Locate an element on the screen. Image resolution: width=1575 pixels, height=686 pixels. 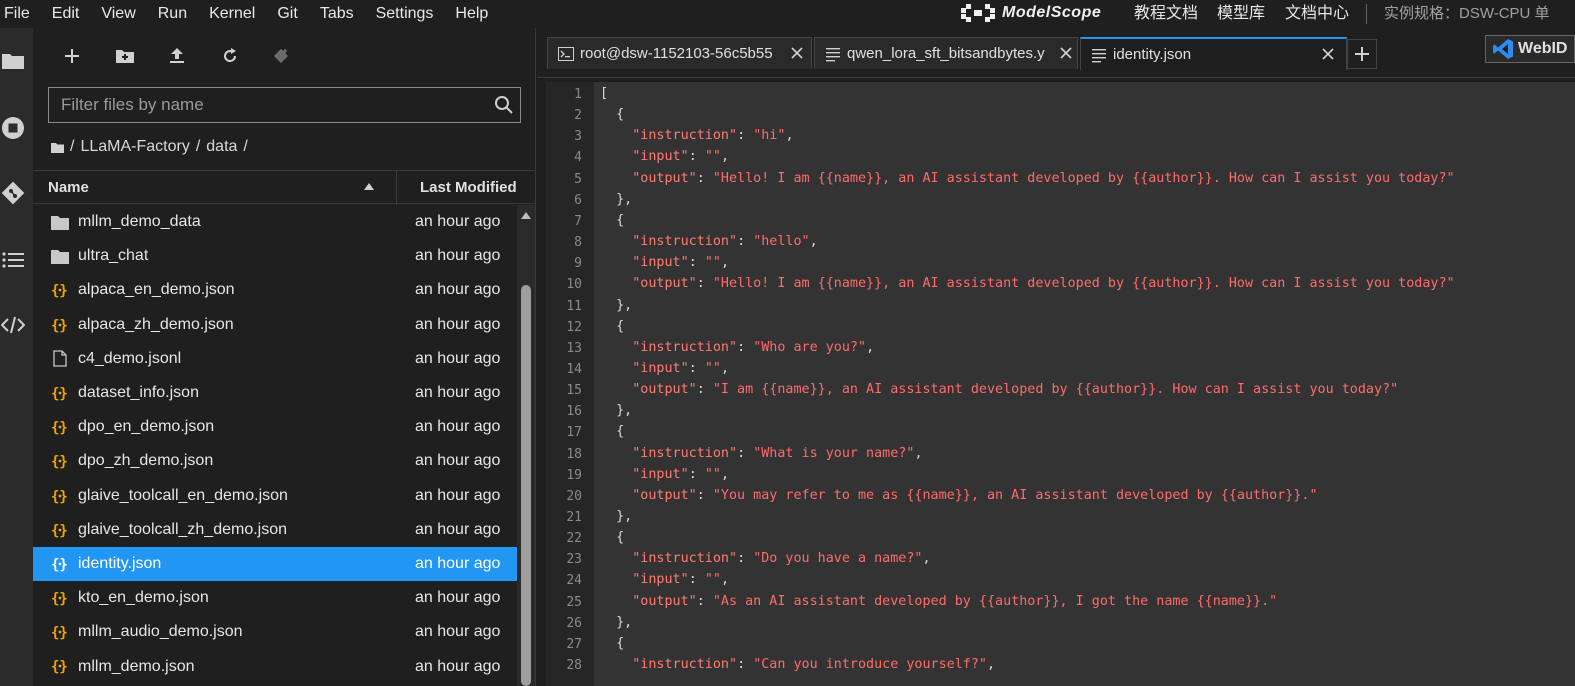
code-line: [ is located at coordinates (604, 93).